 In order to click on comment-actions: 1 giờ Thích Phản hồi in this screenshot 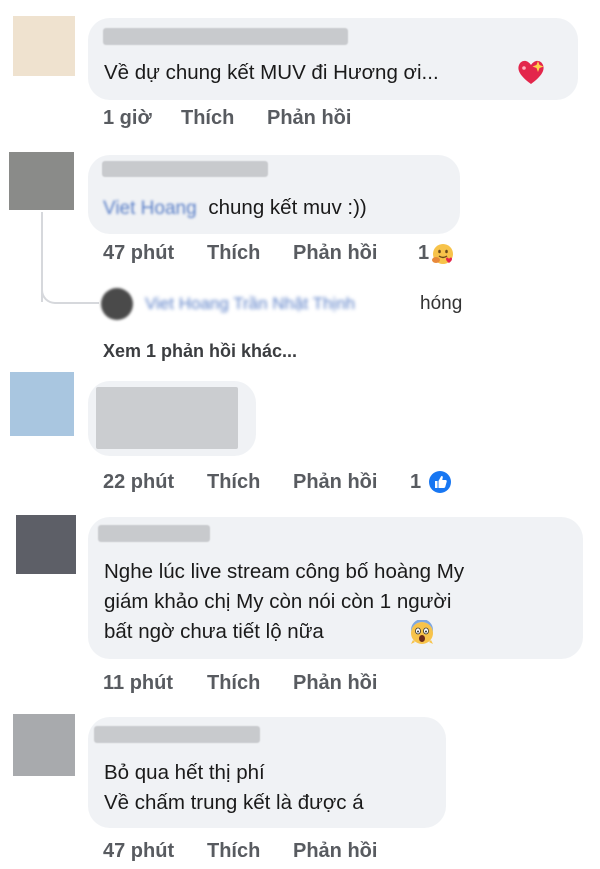, I will do `click(253, 120)`.